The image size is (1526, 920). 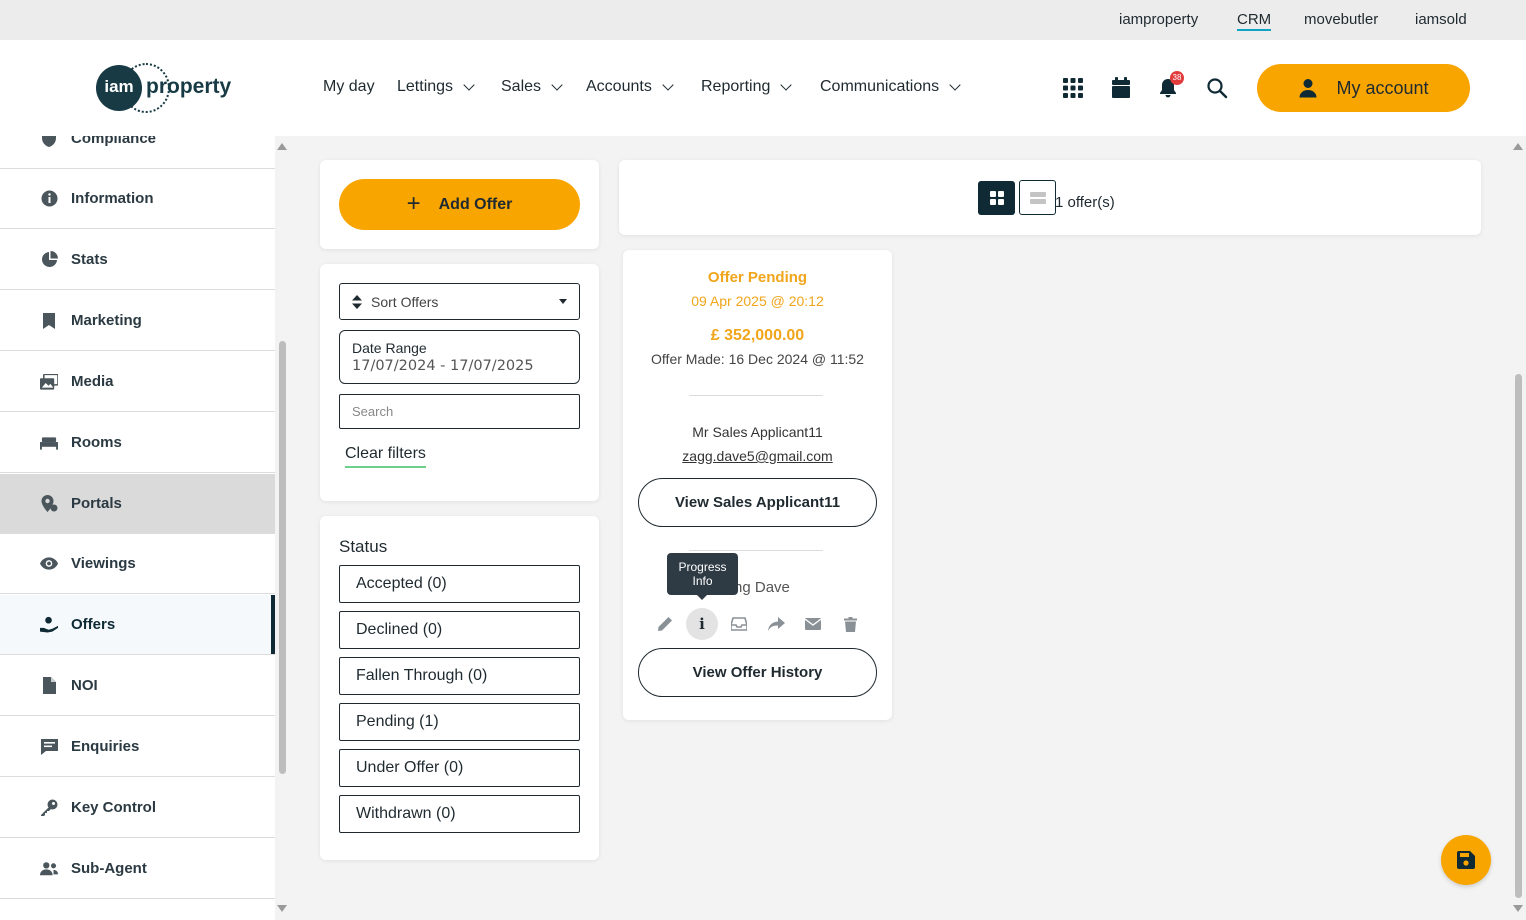 What do you see at coordinates (459, 584) in the screenshot?
I see `status-accepted: Accepted (0)` at bounding box center [459, 584].